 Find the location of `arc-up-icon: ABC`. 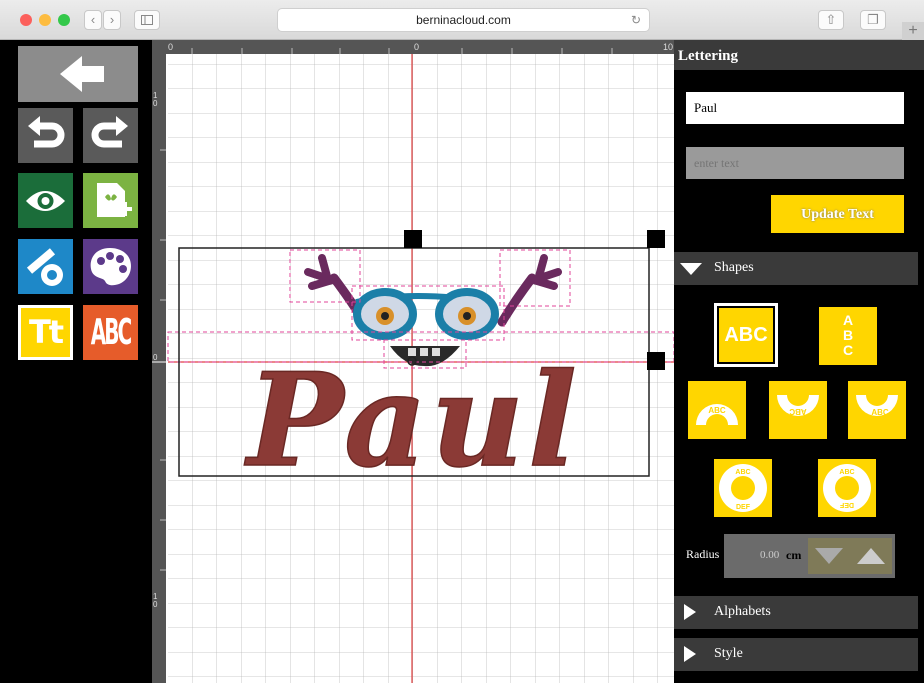

arc-up-icon: ABC is located at coordinates (717, 414).